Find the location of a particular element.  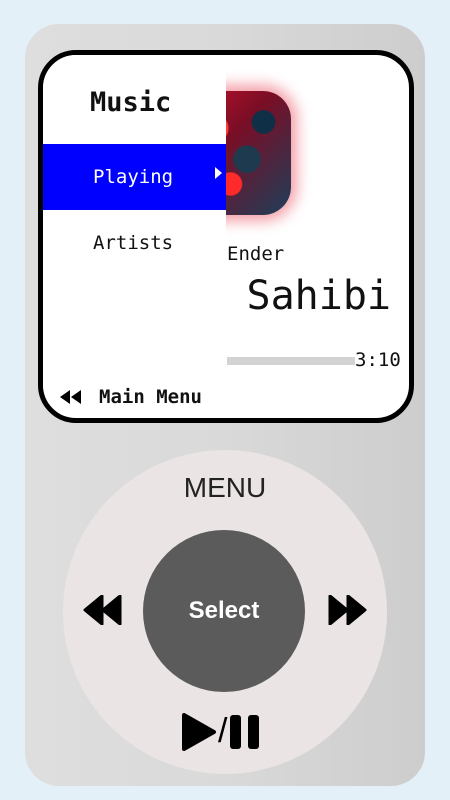

previous-button is located at coordinates (103, 611).